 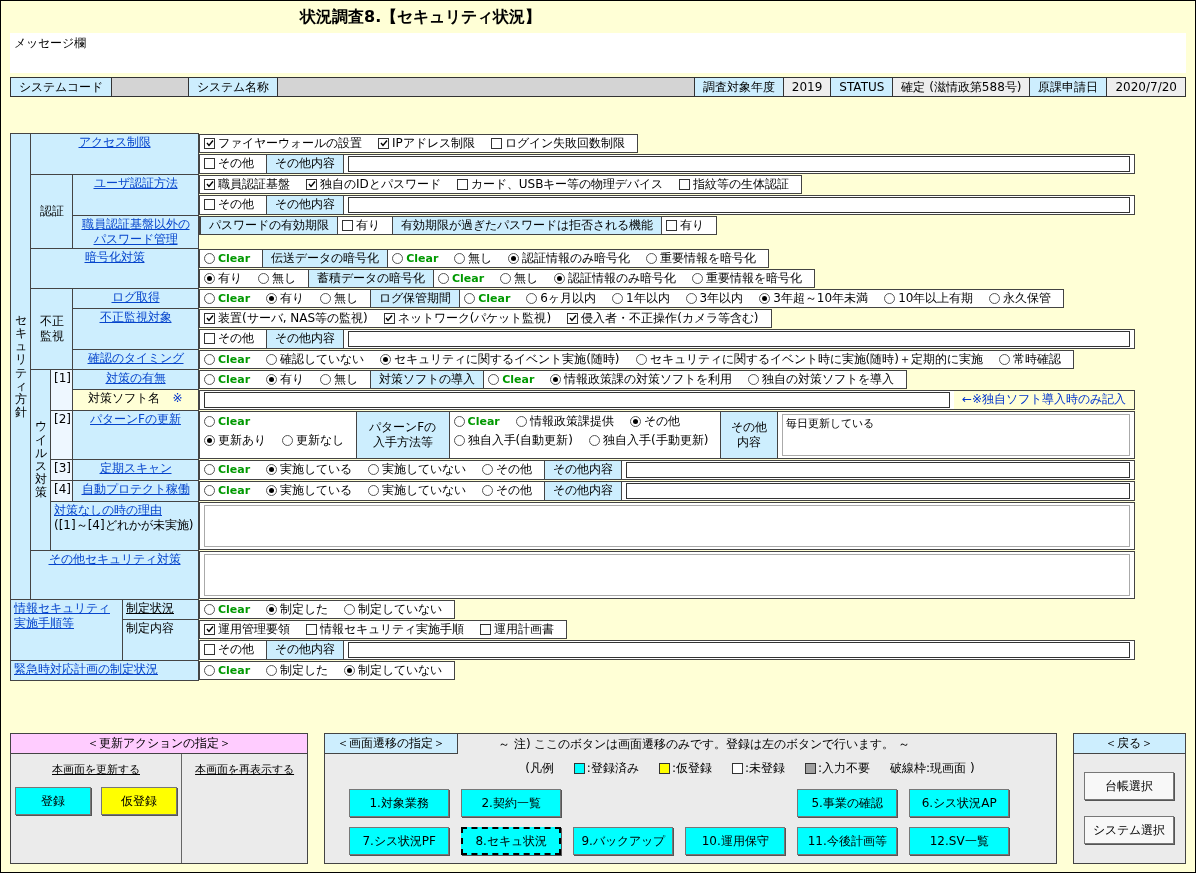 I want to click on section-link: 対策なしの時の理由, so click(x=108, y=510).